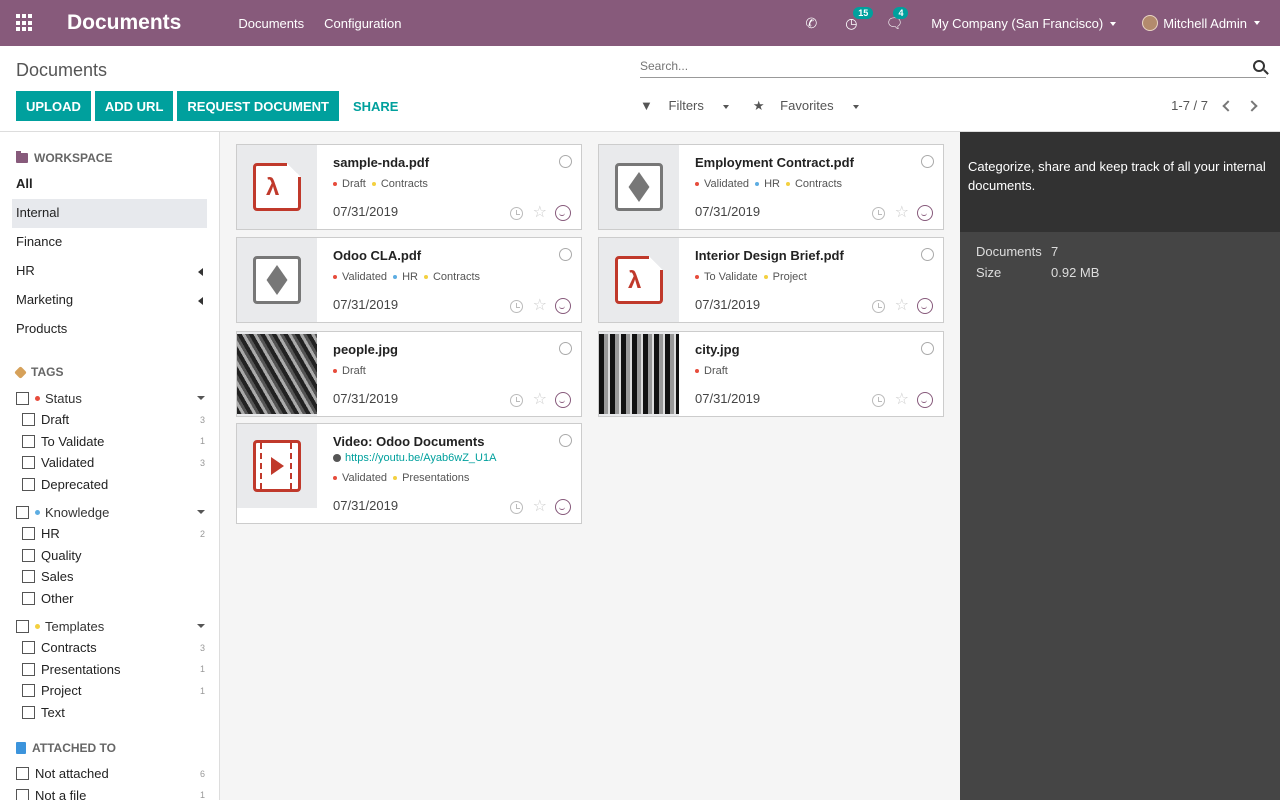 This screenshot has height=800, width=1280. I want to click on sidebar-item-marketing: Marketing, so click(103, 300).